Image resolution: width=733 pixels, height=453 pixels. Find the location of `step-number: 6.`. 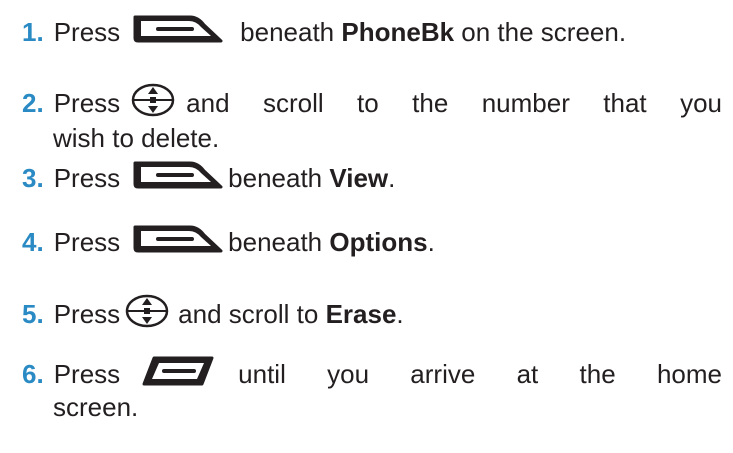

step-number: 6. is located at coordinates (33, 373).